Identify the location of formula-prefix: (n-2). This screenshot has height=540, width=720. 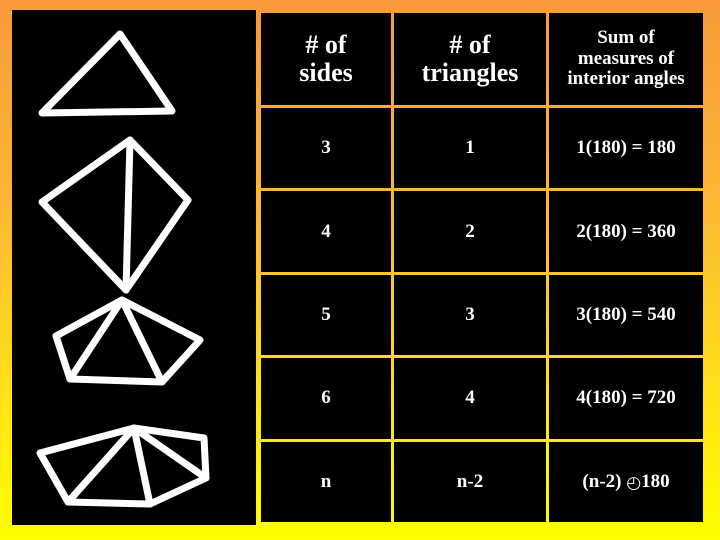
(604, 481).